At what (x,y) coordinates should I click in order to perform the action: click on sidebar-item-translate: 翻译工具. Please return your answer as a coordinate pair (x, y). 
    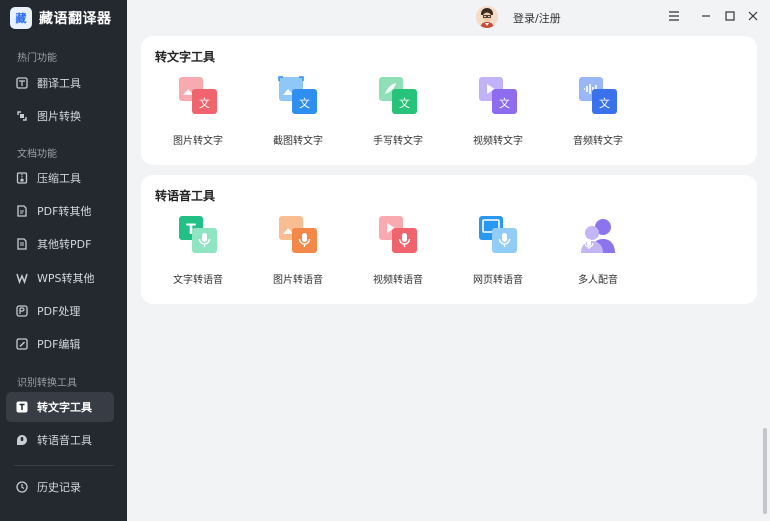
    Looking at the image, I should click on (60, 83).